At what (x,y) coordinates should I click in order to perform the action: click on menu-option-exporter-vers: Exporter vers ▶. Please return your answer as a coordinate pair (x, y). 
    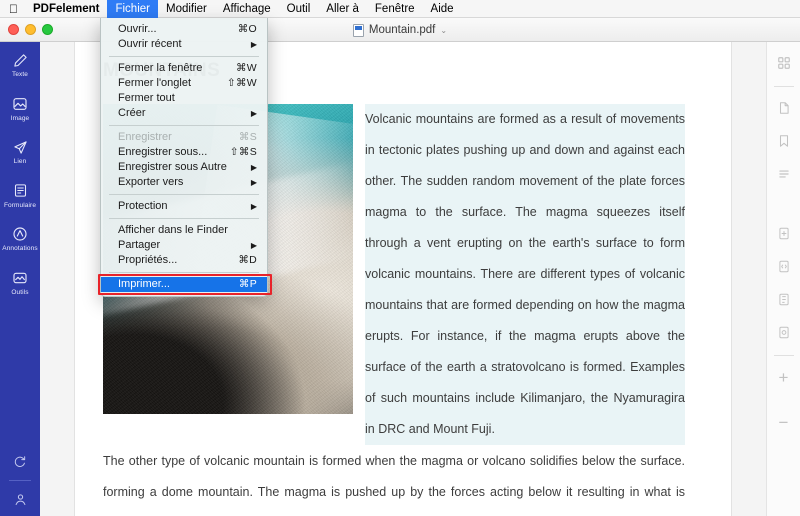
    Looking at the image, I should click on (184, 182).